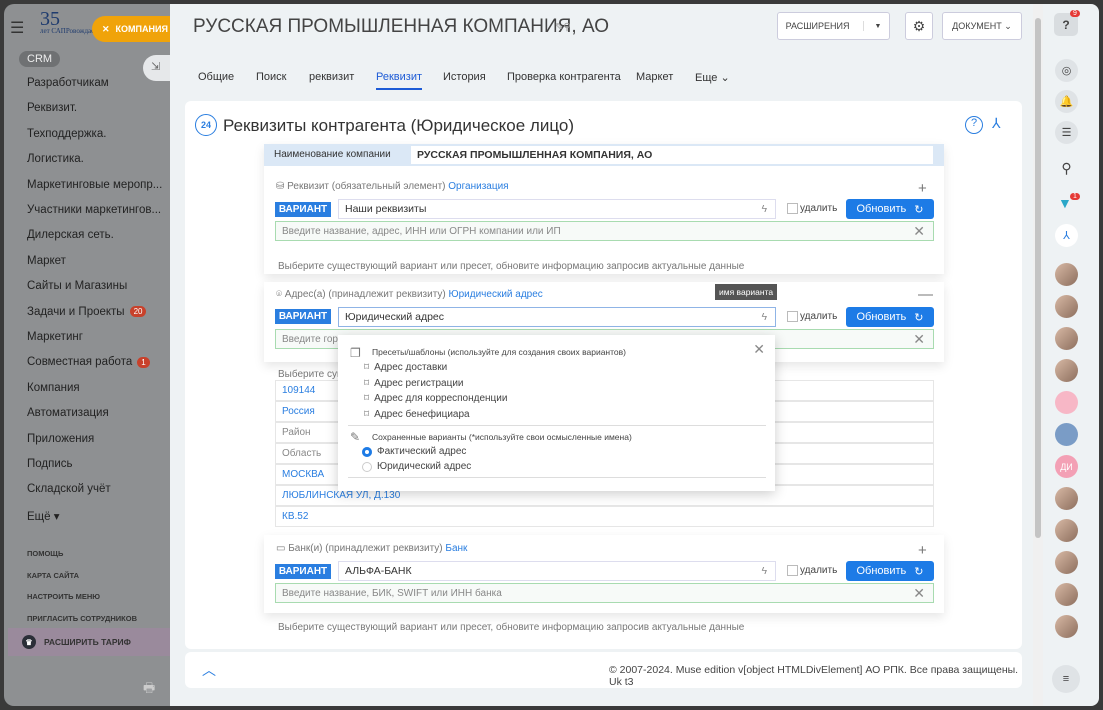 This screenshot has height=710, width=1103. I want to click on company-name-value: РУССКАЯ ПРОМЫШЛЕННАЯ КОМПАНИЯ, АО, so click(672, 155).